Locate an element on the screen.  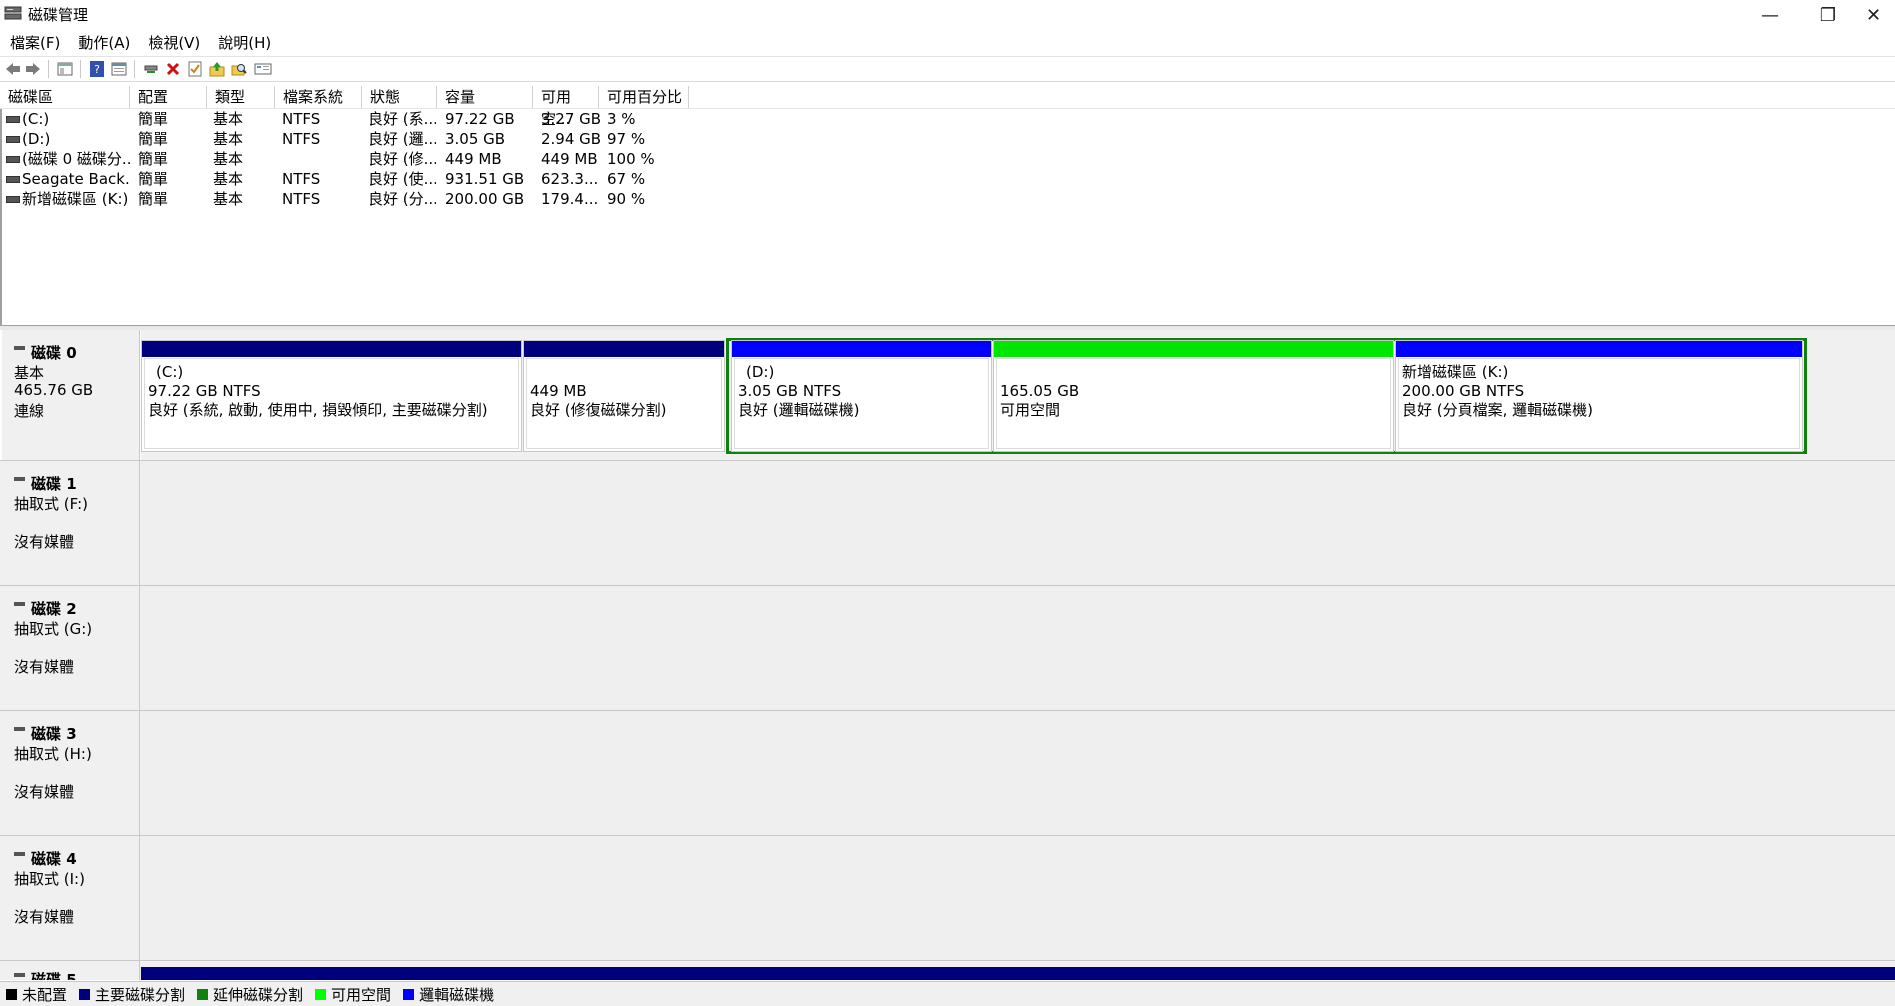
column-header-volume: 磁碟區 is located at coordinates (65, 97).